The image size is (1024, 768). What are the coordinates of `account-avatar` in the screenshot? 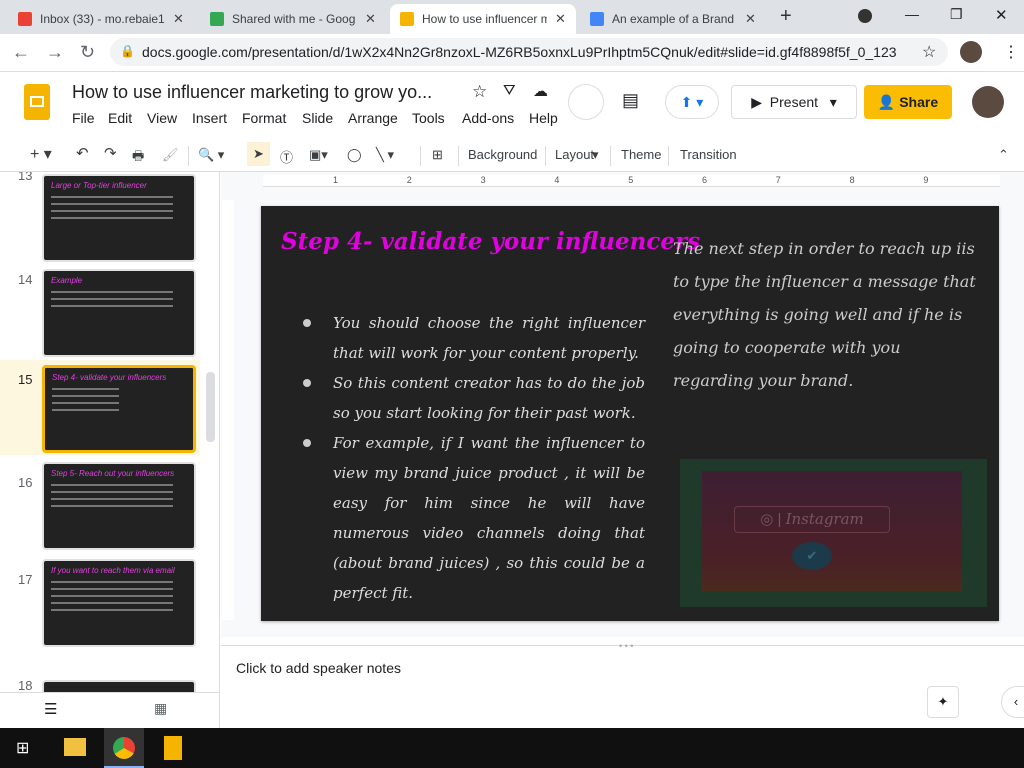 It's located at (988, 102).